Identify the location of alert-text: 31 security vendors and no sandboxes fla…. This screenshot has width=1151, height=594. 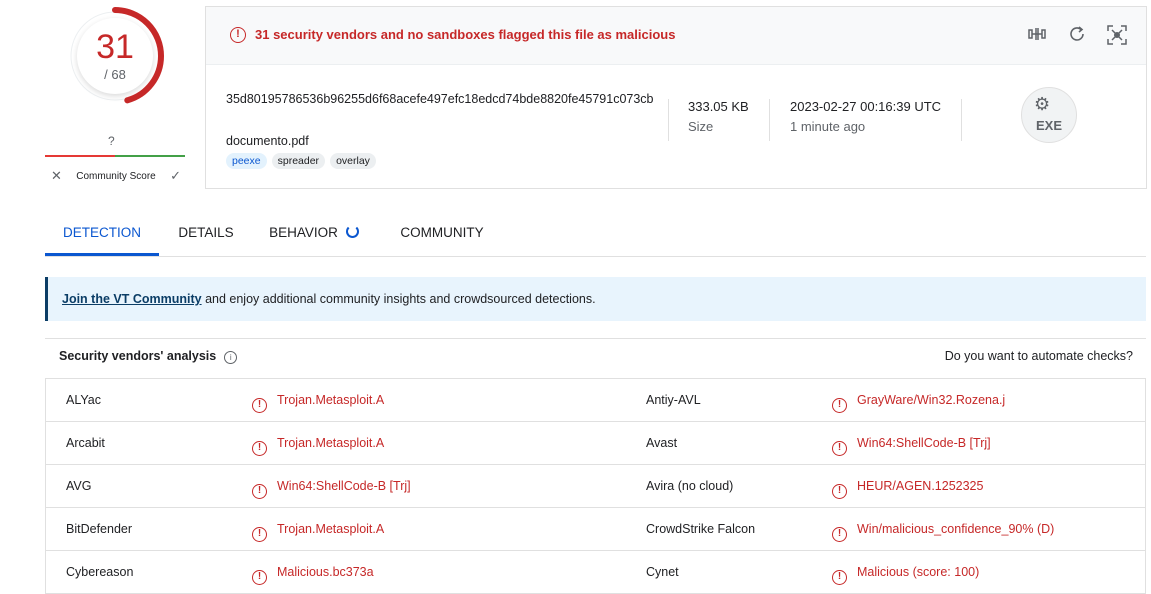
(465, 34).